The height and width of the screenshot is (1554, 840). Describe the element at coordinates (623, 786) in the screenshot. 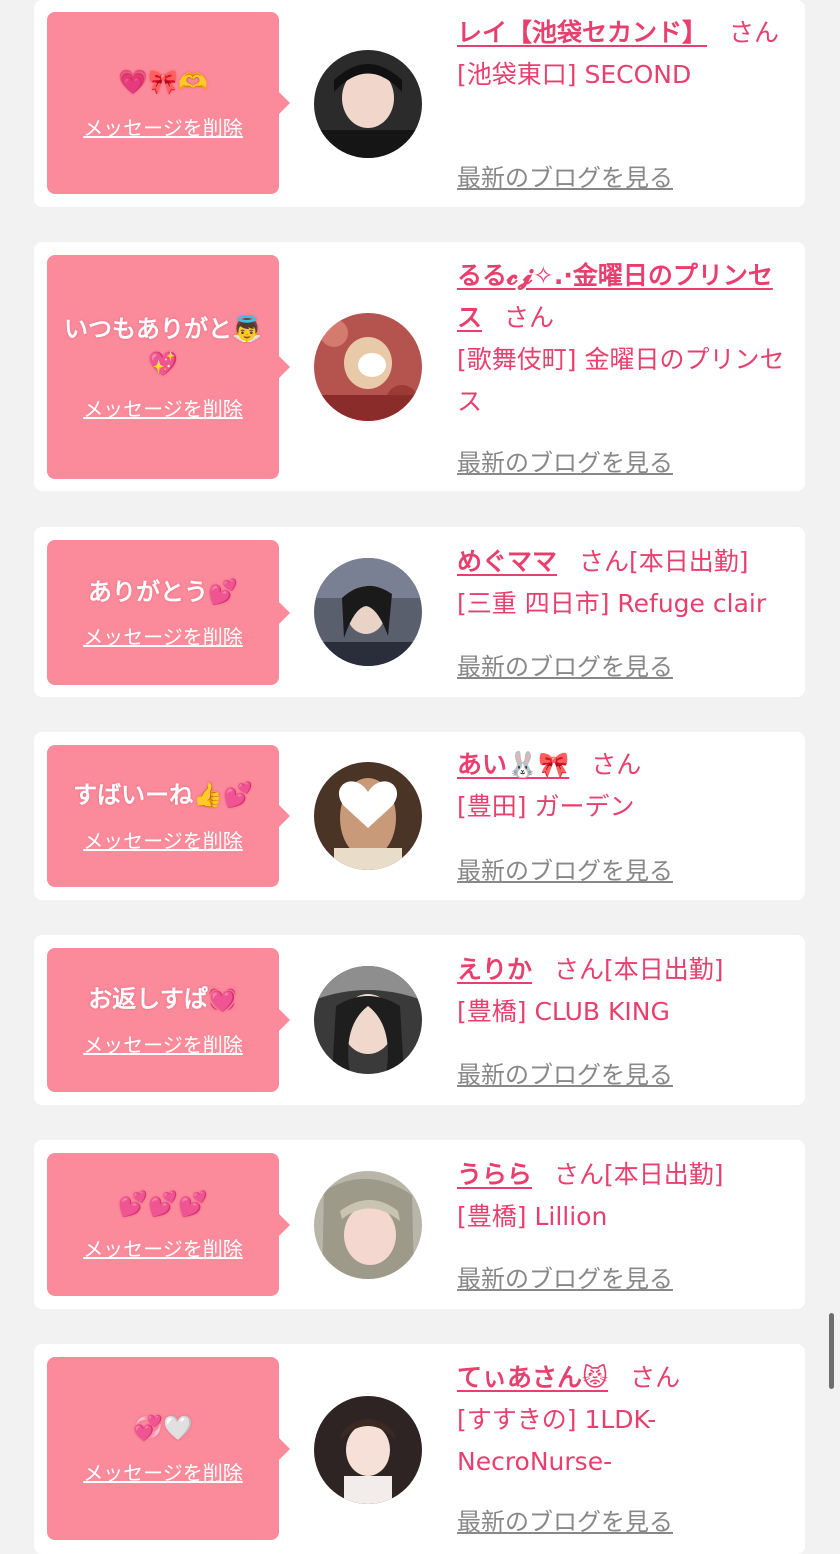

I see `girl-info: あい🐰🎀 さん [豊田] ガーデン` at that location.